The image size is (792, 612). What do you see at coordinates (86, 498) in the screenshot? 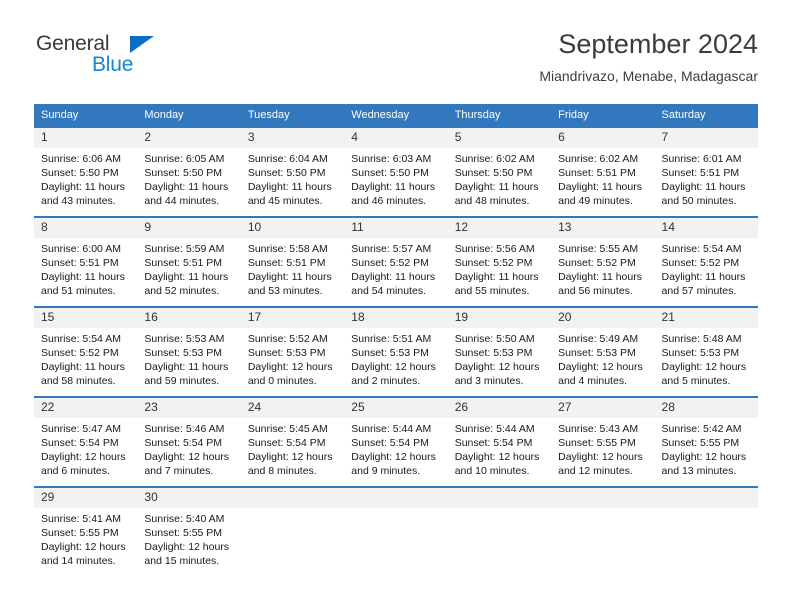
I see `day-number: 29` at bounding box center [86, 498].